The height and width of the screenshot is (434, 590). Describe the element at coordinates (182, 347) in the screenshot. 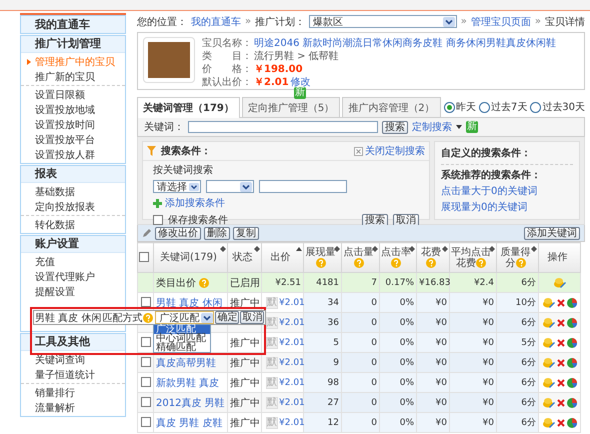

I see `dropdown-option: 精确匹配` at that location.